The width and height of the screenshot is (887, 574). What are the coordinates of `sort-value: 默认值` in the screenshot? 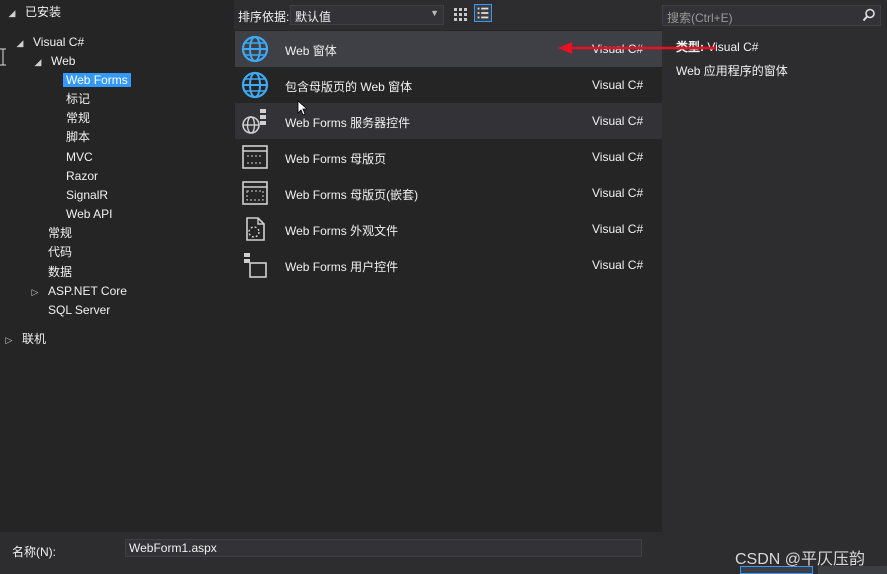 It's located at (313, 17).